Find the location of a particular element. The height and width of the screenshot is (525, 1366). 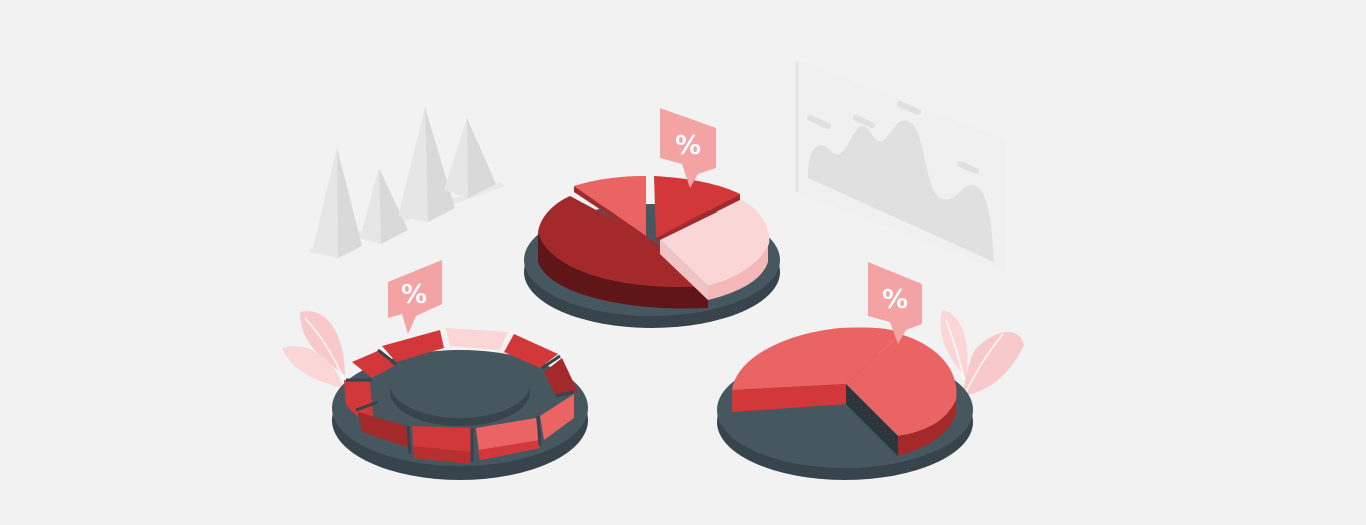

percent-tag-left: % is located at coordinates (415, 297).